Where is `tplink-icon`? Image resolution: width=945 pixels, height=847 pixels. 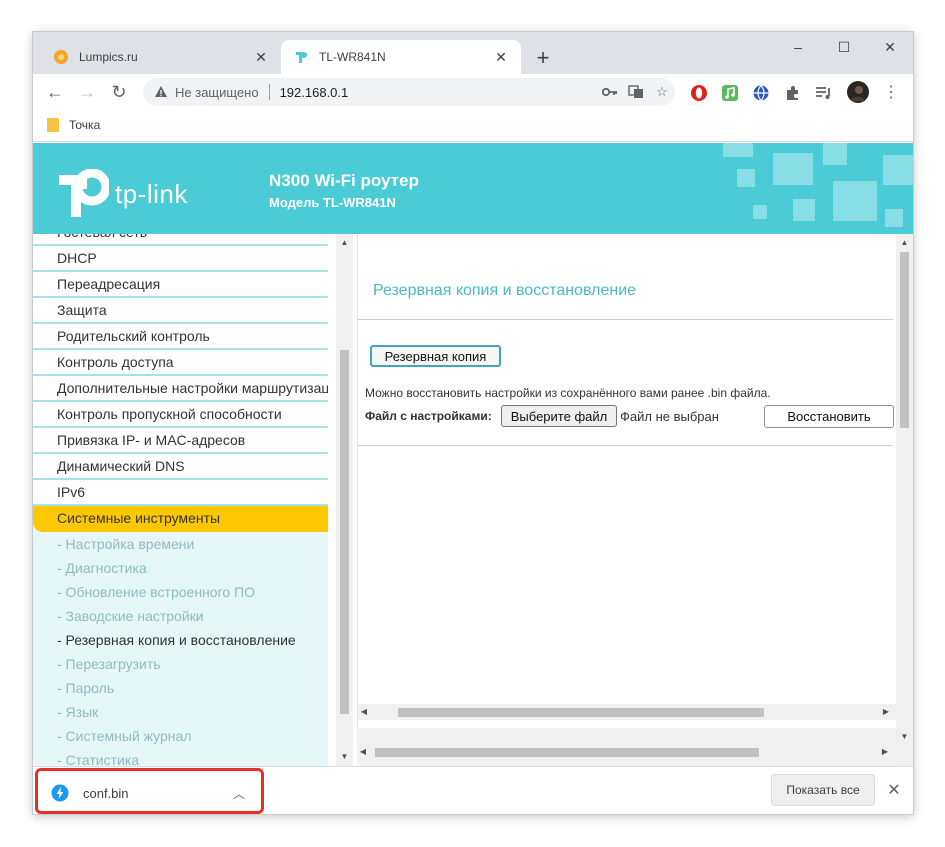
tplink-icon is located at coordinates (301, 57).